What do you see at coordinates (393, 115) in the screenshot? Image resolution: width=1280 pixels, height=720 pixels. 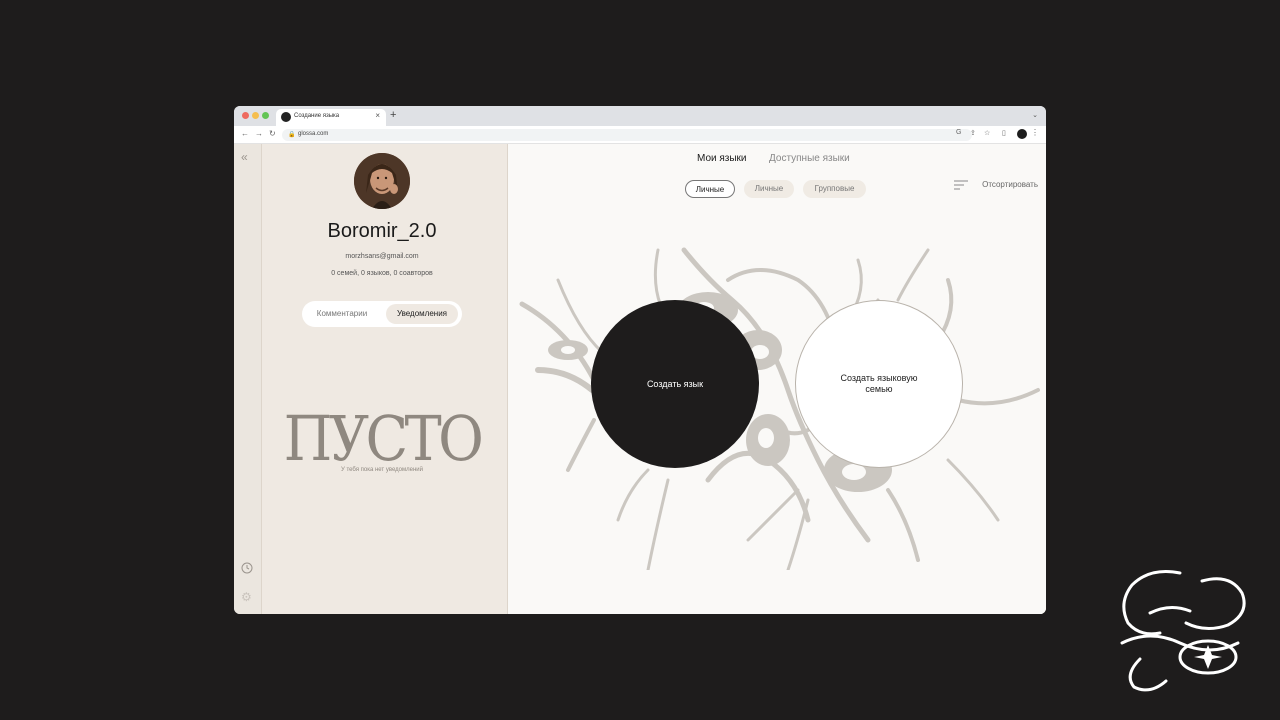 I see `new-tab-icon: +` at bounding box center [393, 115].